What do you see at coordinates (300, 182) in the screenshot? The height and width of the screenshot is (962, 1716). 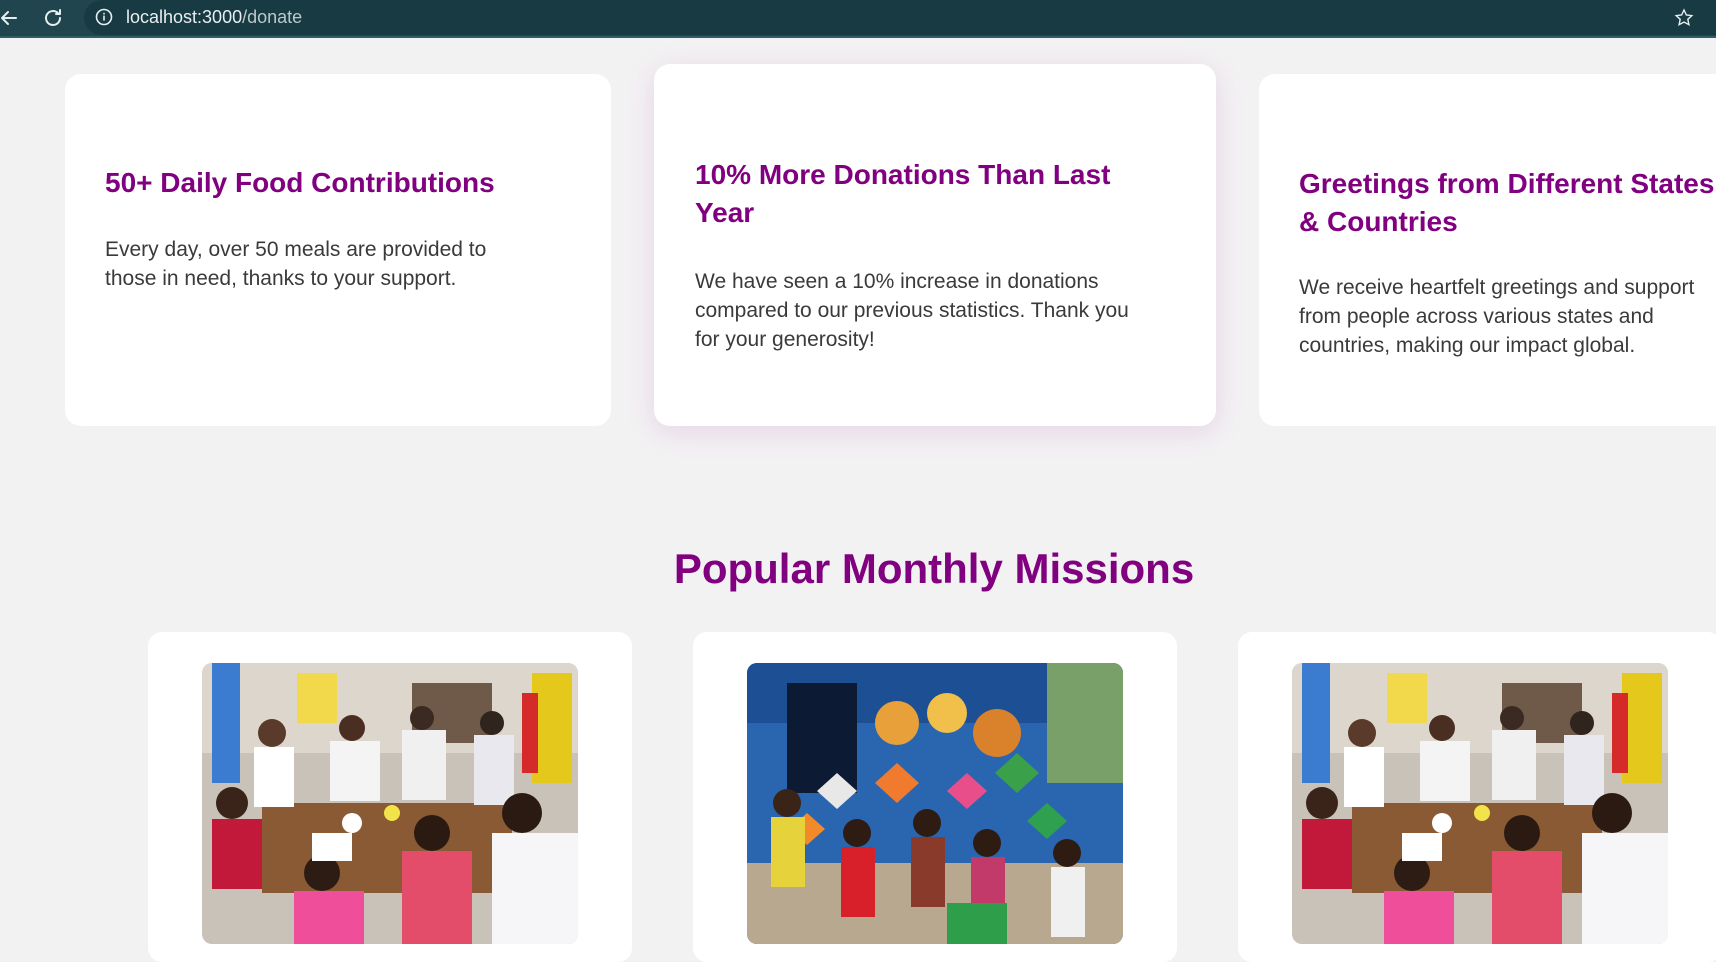 I see `stat-title: 50+ Daily Food Contributions` at bounding box center [300, 182].